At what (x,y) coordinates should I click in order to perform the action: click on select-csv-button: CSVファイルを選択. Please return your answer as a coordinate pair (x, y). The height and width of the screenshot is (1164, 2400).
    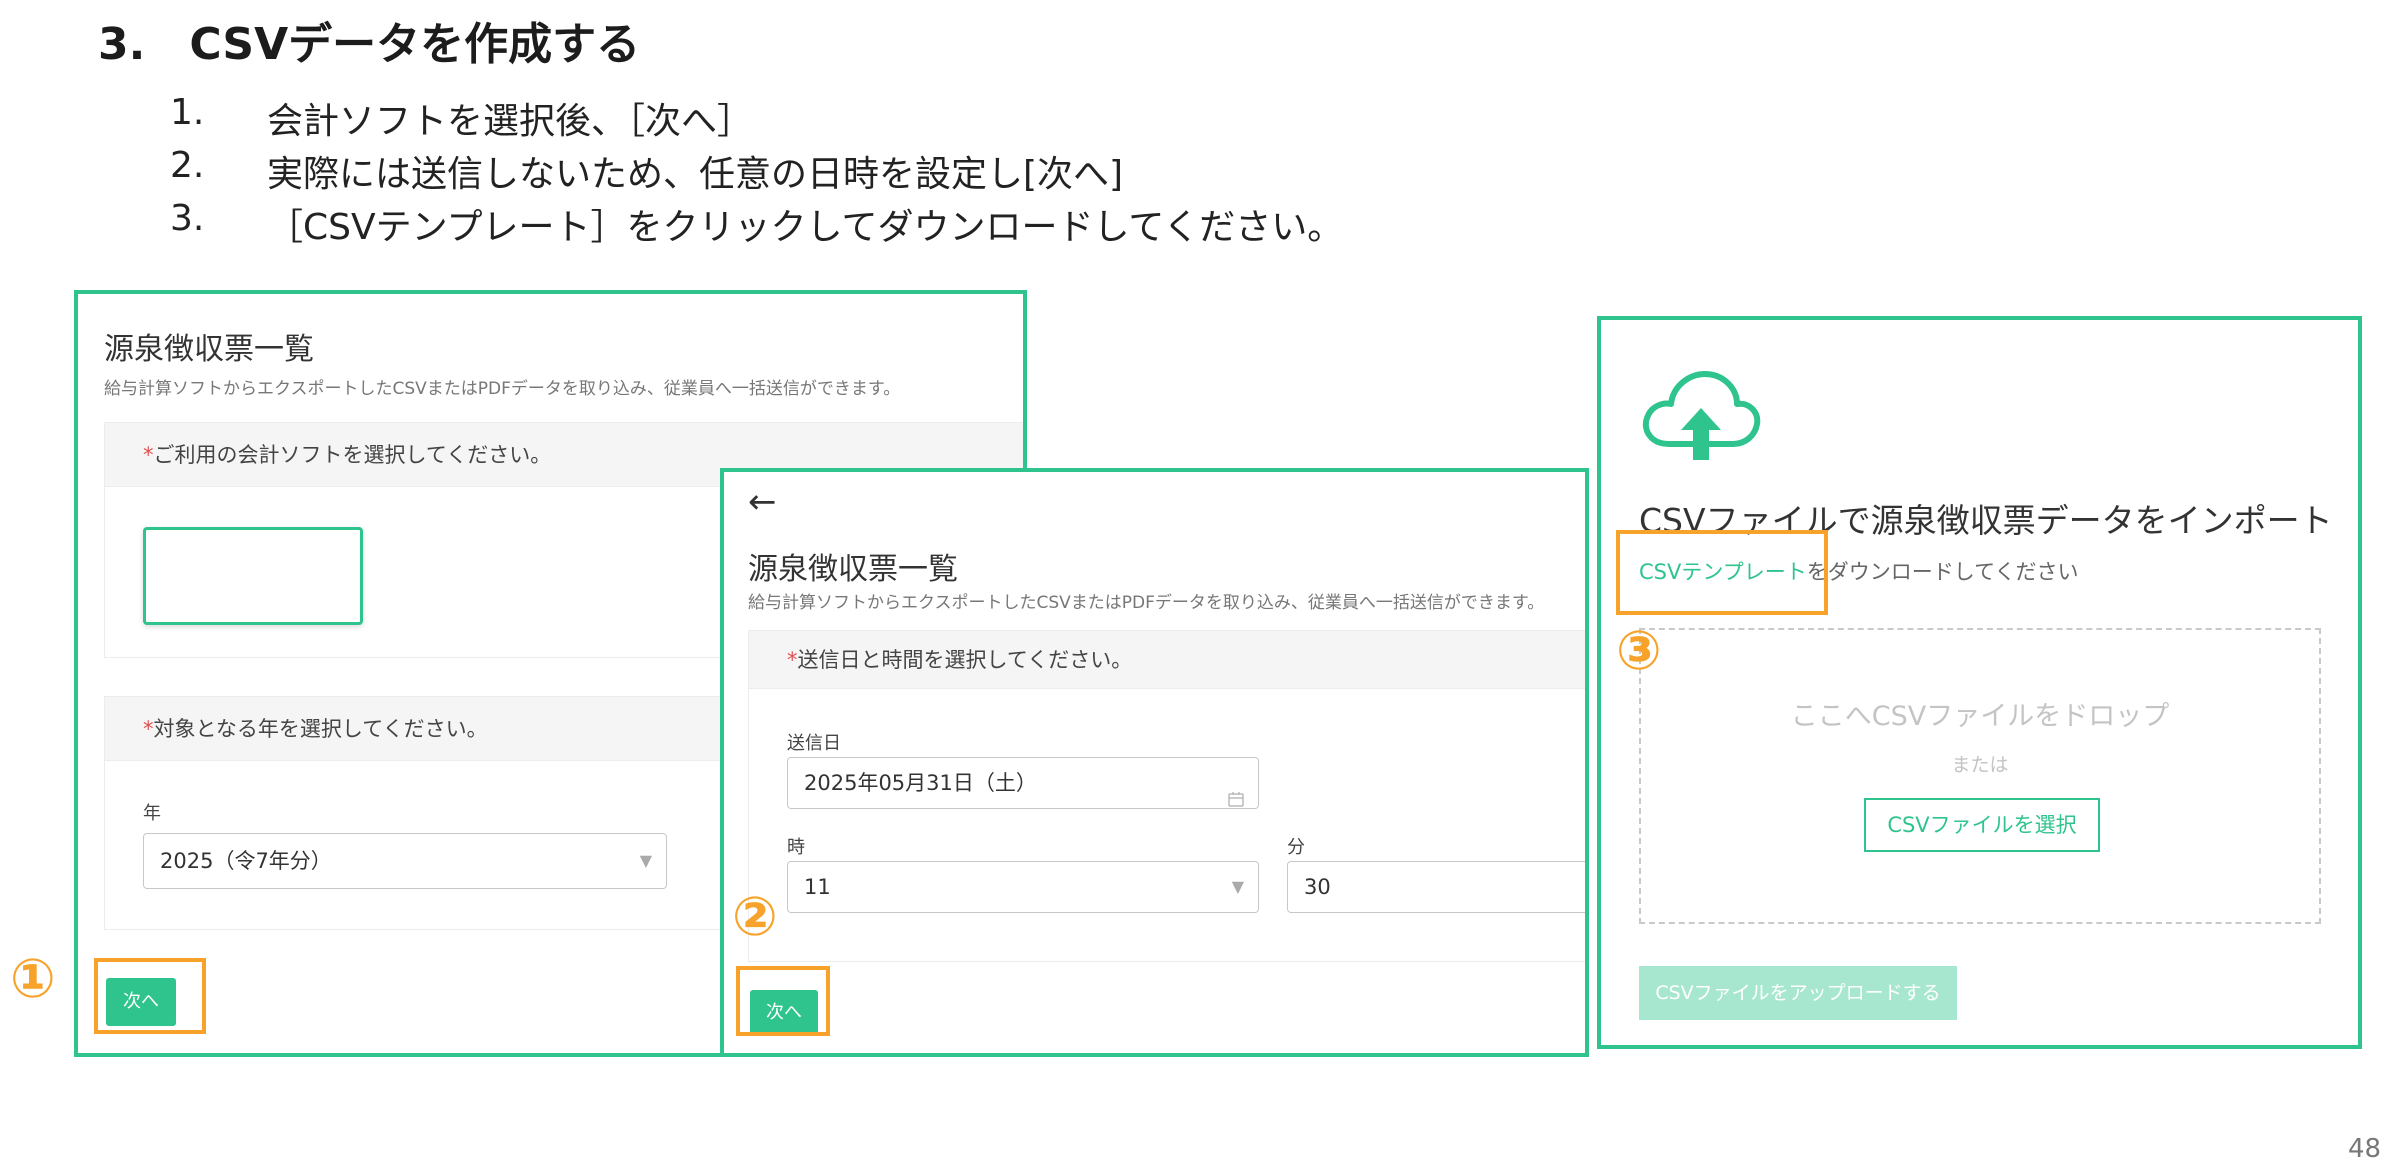
    Looking at the image, I should click on (1982, 825).